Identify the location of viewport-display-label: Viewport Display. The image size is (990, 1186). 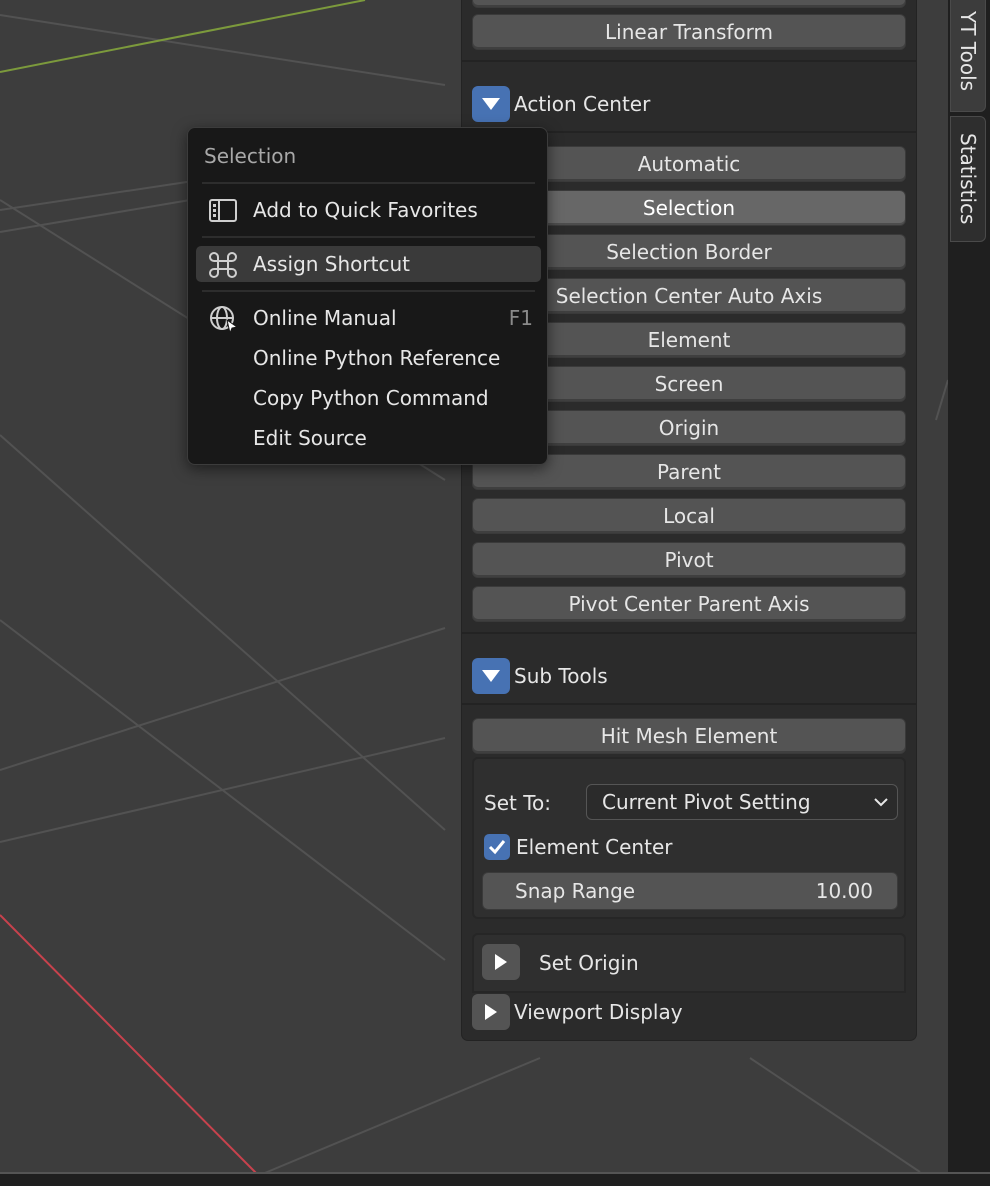
(598, 1012).